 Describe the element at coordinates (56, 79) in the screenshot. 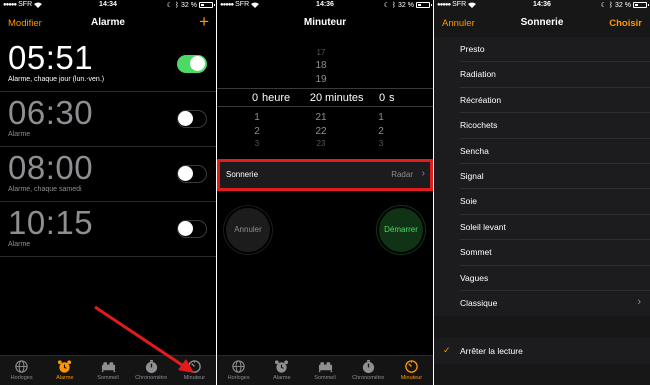

I see `alarm-label: Alarme, chaque jour (lun.-ven.)` at that location.